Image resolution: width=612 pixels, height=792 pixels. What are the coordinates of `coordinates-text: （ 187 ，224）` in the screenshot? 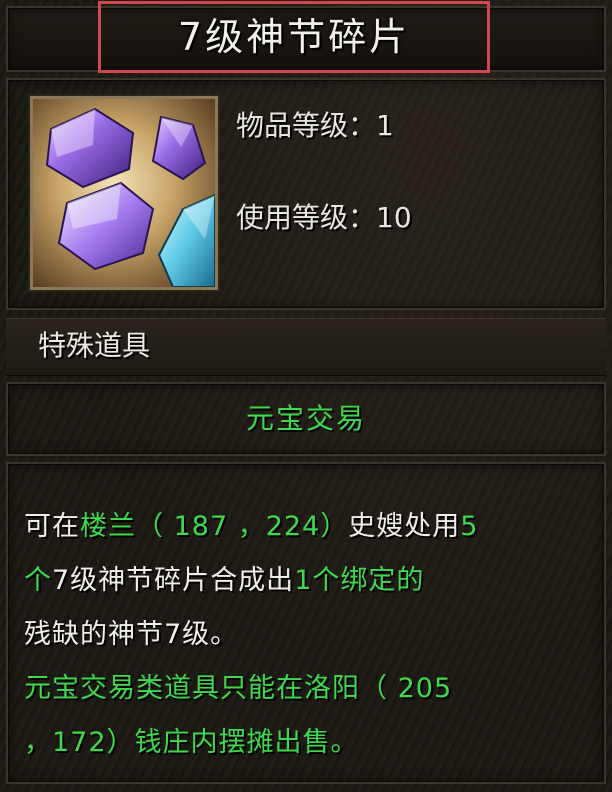 It's located at (242, 526).